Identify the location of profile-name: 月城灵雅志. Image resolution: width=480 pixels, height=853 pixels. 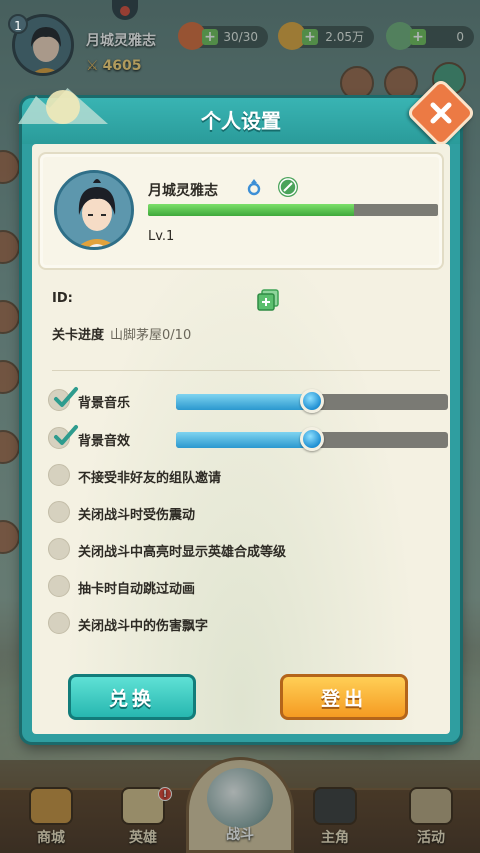
(183, 191).